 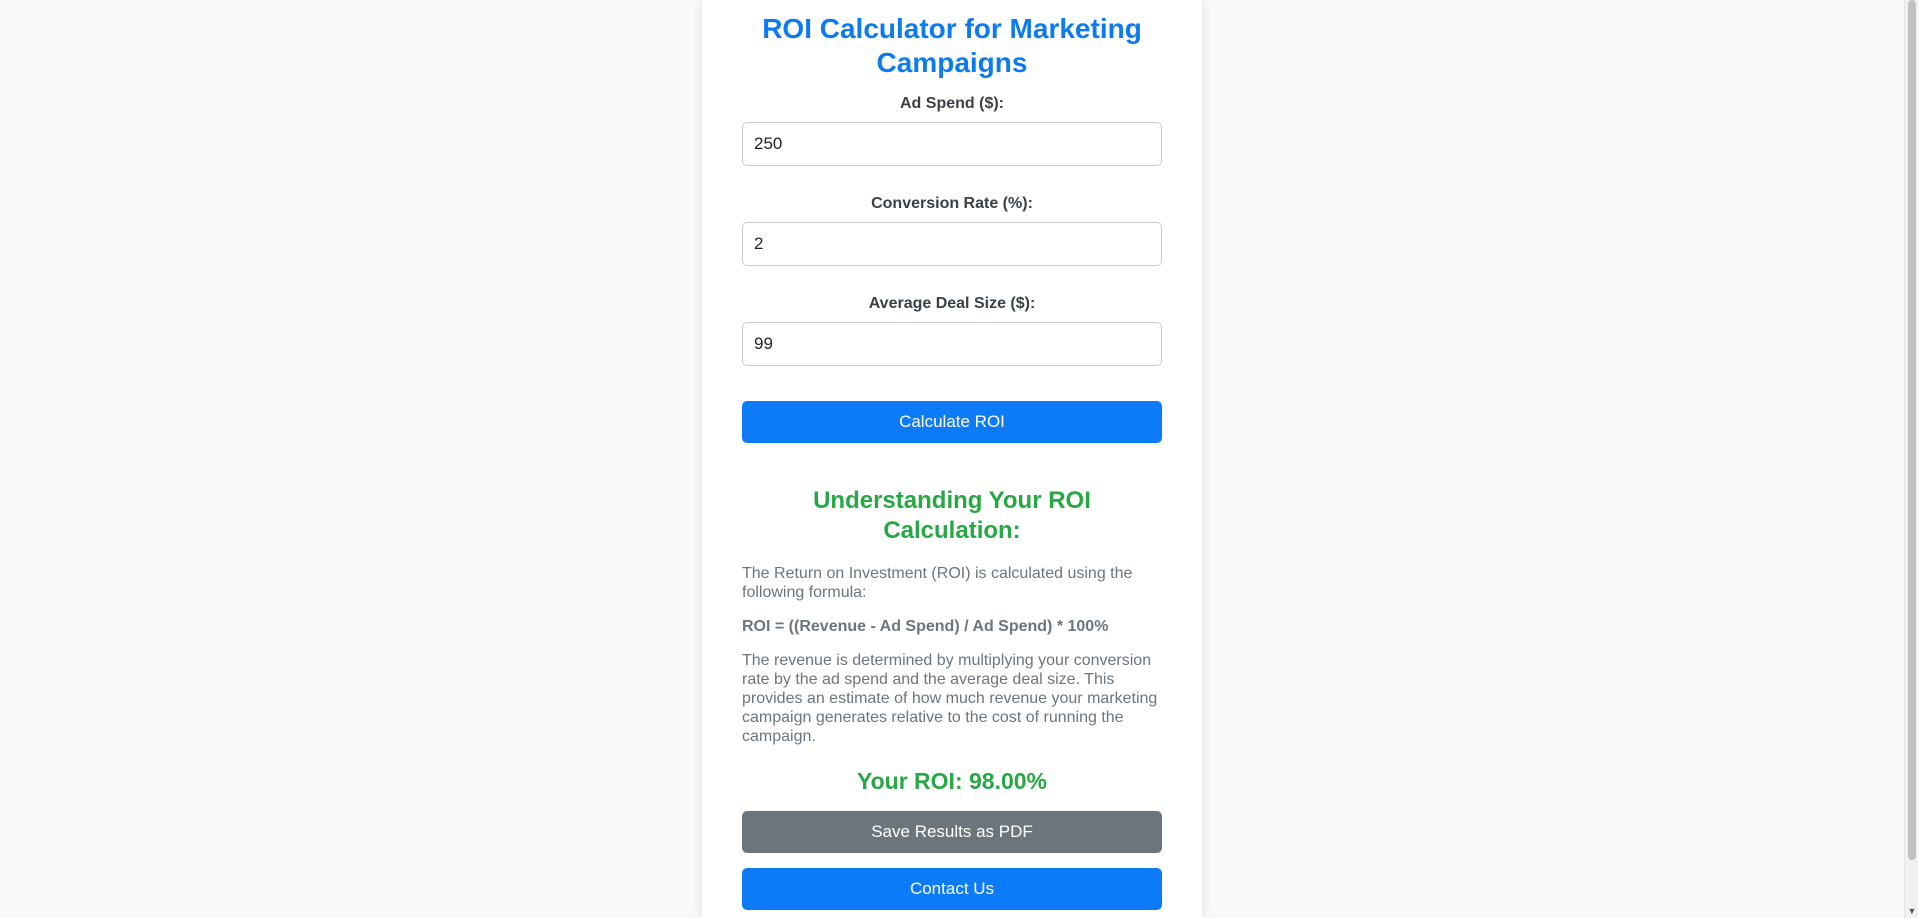 What do you see at coordinates (952, 781) in the screenshot?
I see `roi-result: Your ROI: 98.00%` at bounding box center [952, 781].